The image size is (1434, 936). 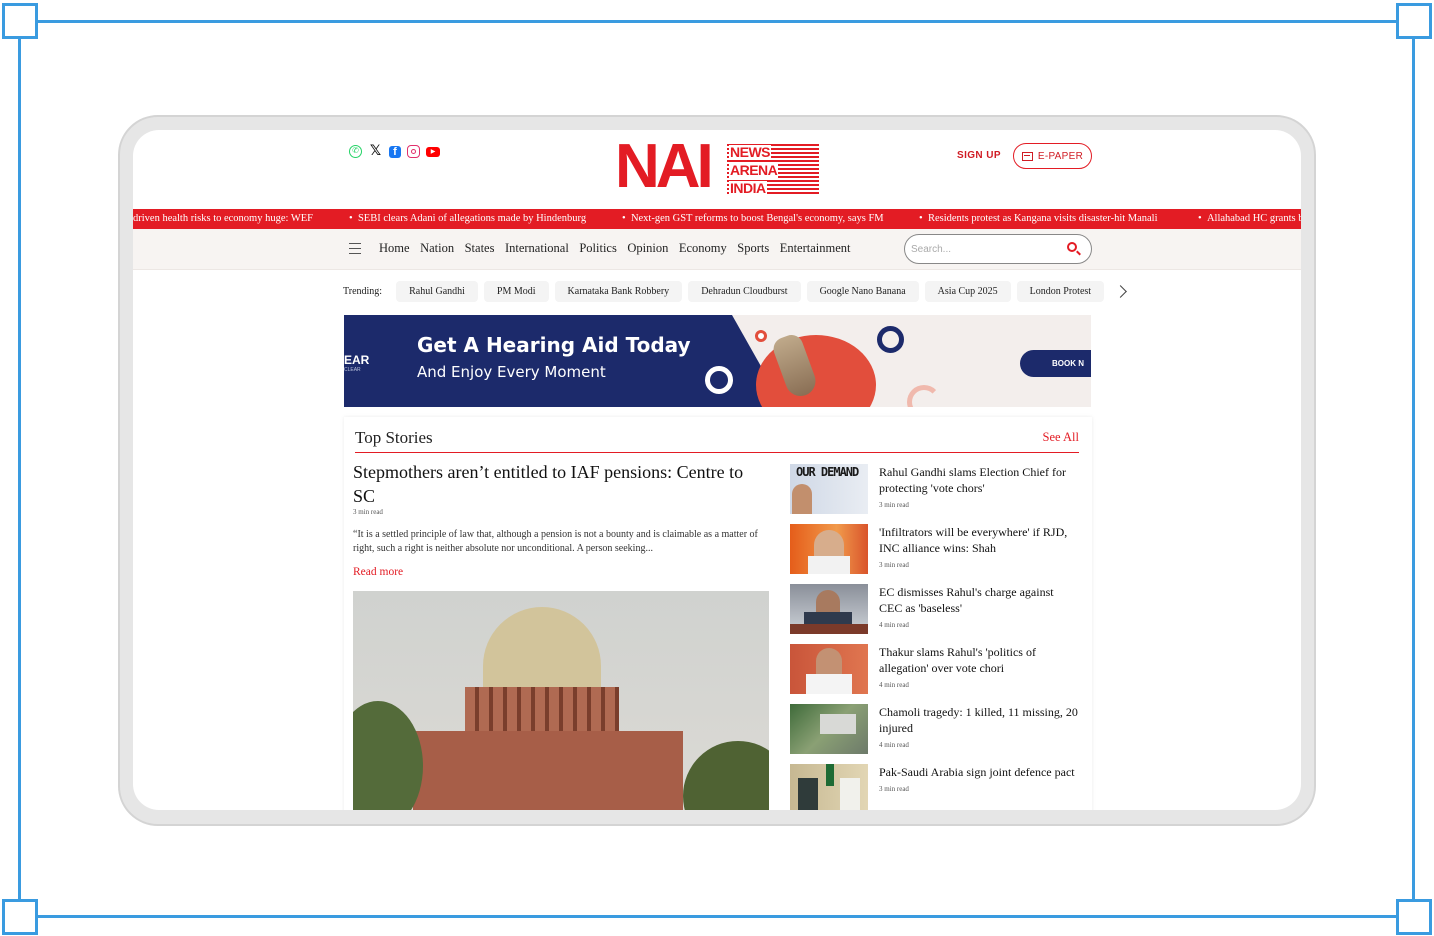 What do you see at coordinates (1060, 156) in the screenshot?
I see `epaper-label: E-PAPER` at bounding box center [1060, 156].